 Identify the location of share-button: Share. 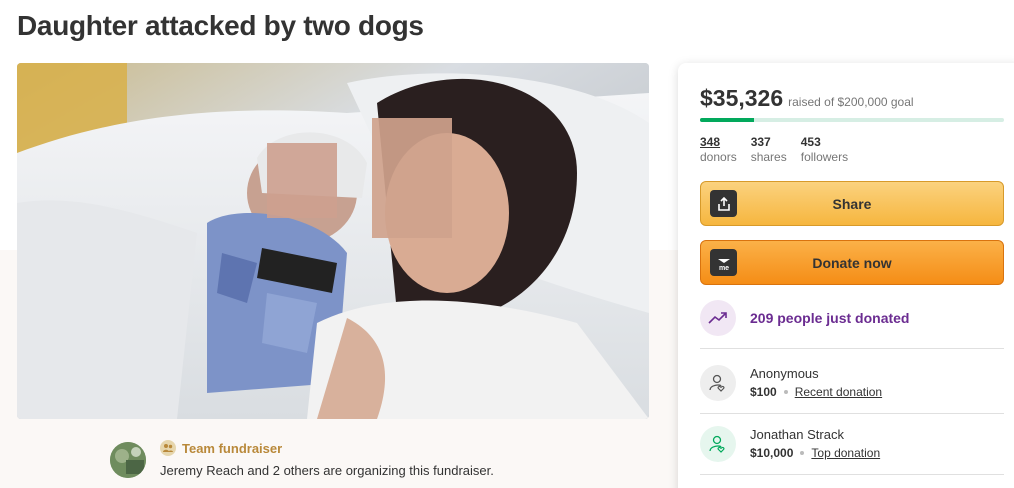
(852, 203).